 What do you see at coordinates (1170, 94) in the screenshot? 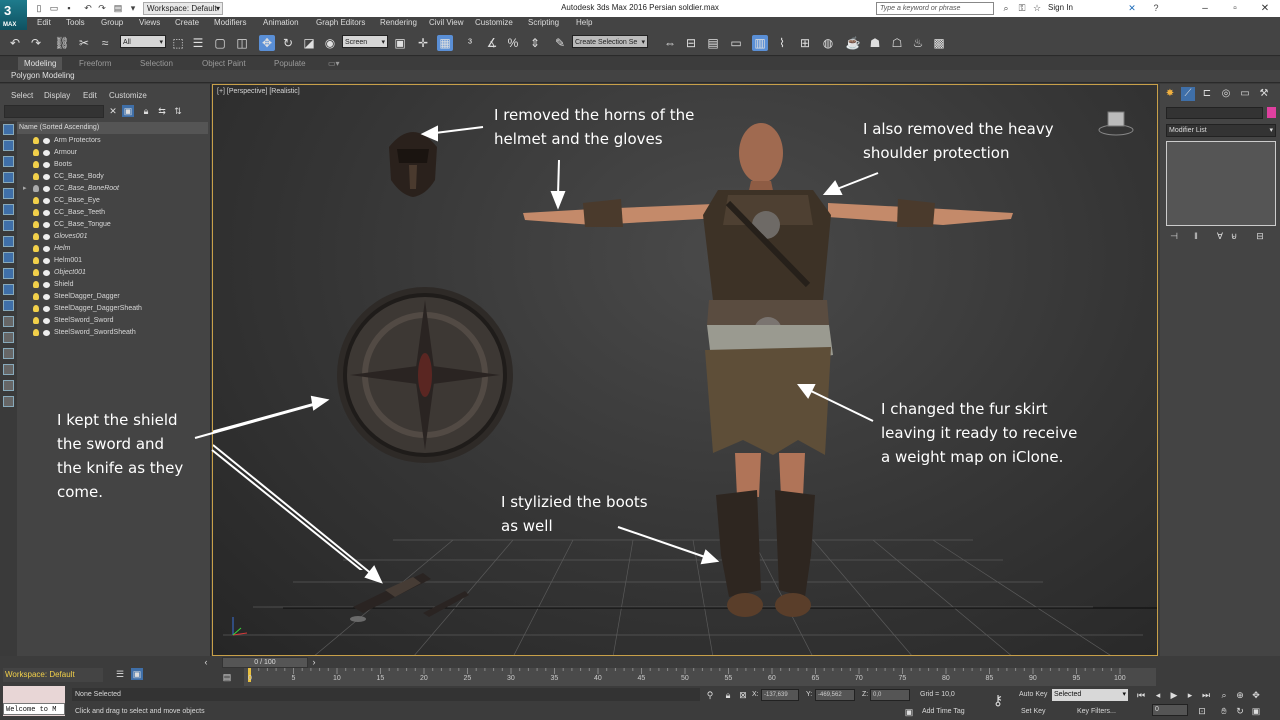
I see `create-tab-icon: ✸` at bounding box center [1170, 94].